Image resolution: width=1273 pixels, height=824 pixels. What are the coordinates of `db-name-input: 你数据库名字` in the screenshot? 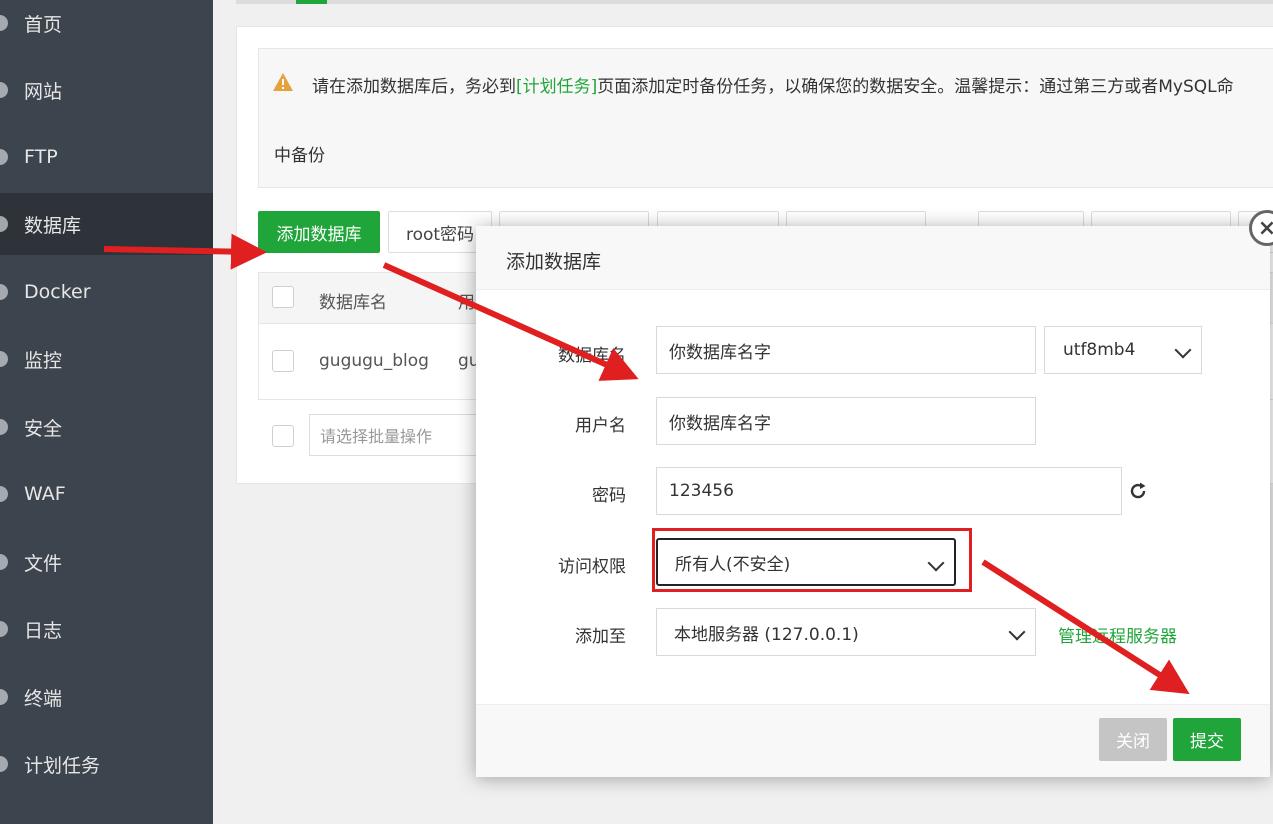 It's located at (846, 350).